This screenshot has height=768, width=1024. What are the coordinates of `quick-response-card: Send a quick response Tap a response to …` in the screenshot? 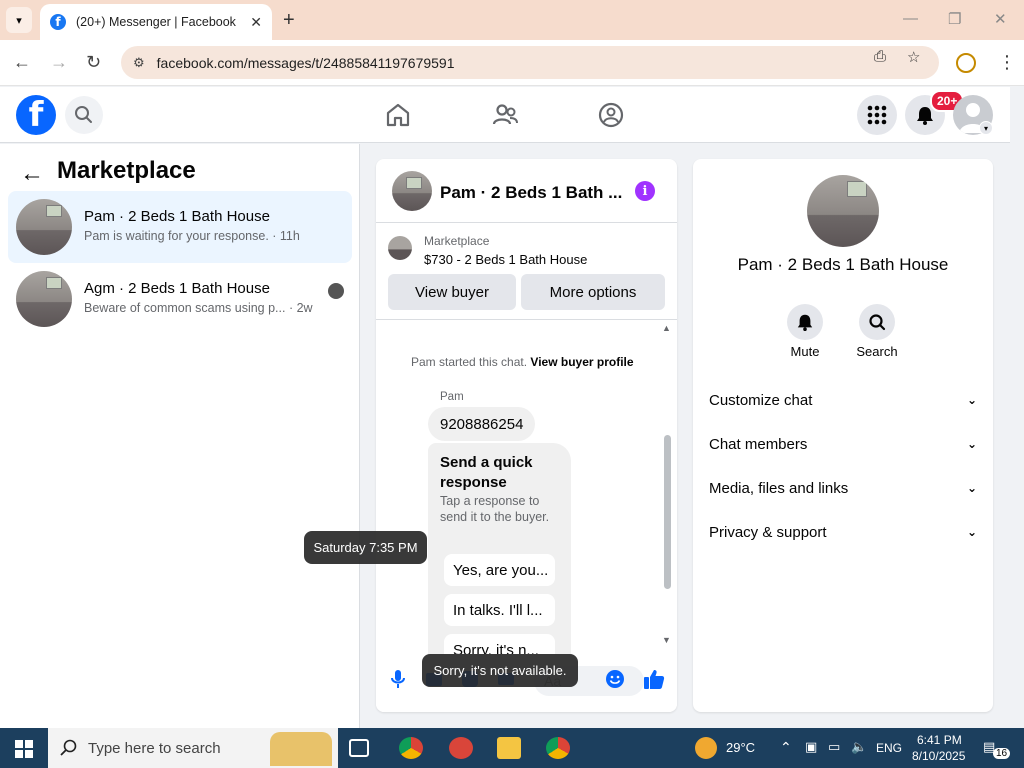 It's located at (499, 563).